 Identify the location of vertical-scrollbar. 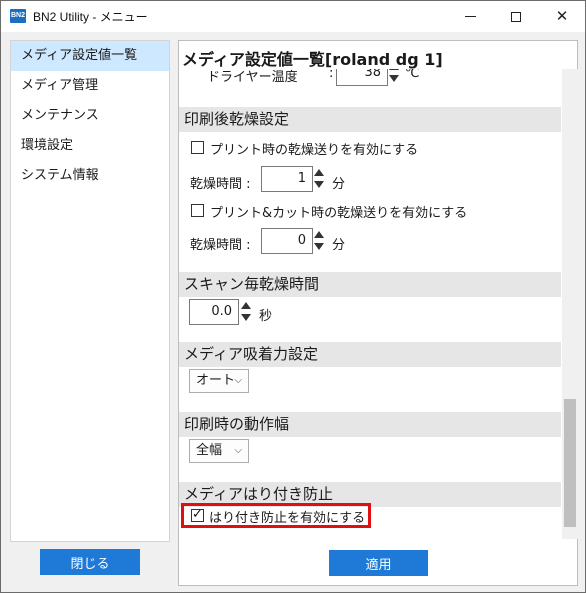
(570, 304).